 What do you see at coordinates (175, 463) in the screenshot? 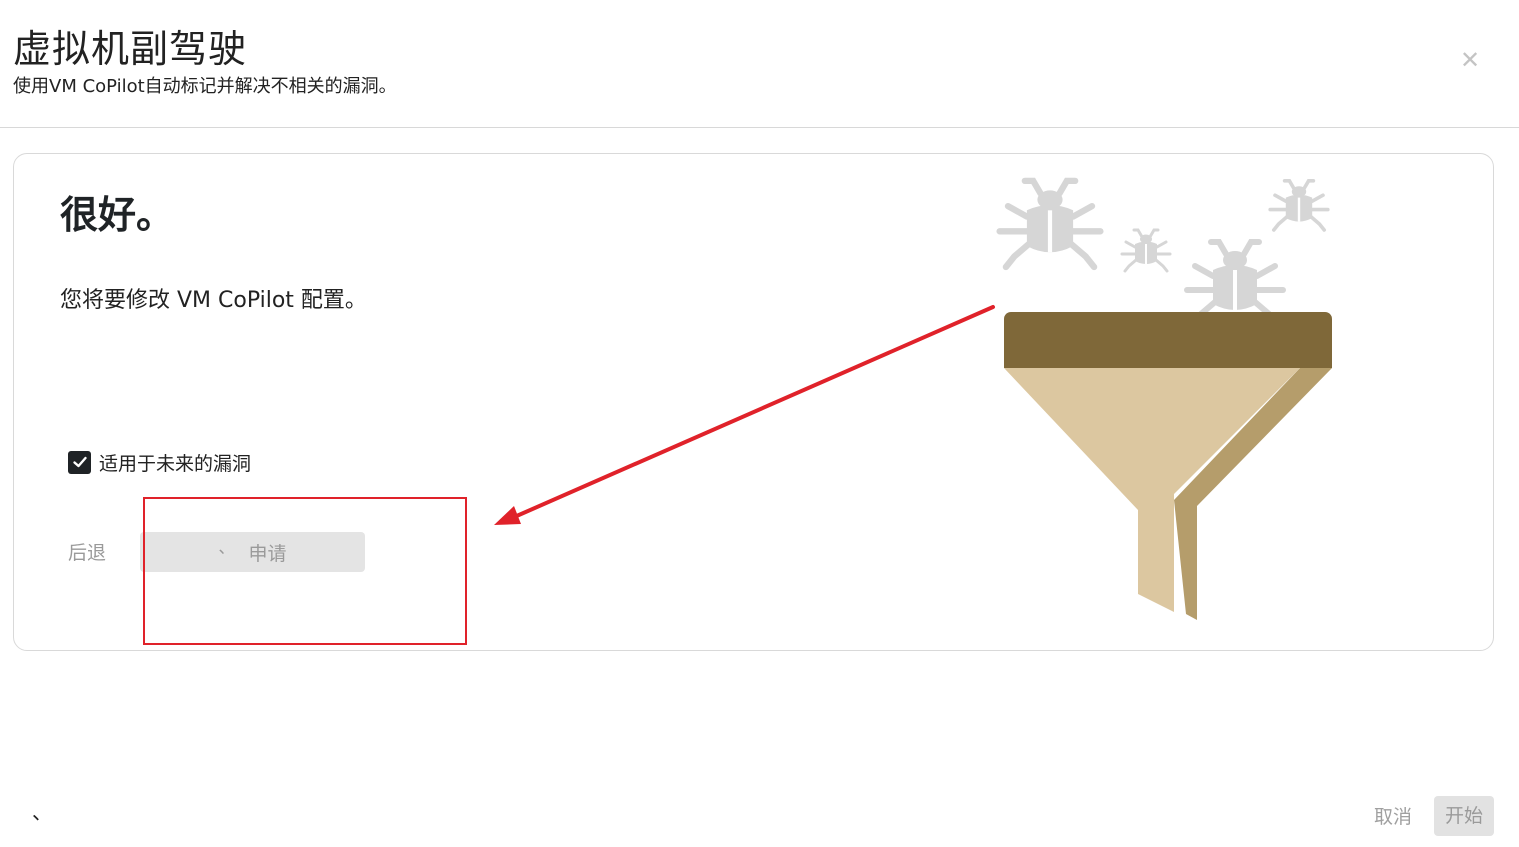
I see `apply-future-label: 适用于未来的漏洞` at bounding box center [175, 463].